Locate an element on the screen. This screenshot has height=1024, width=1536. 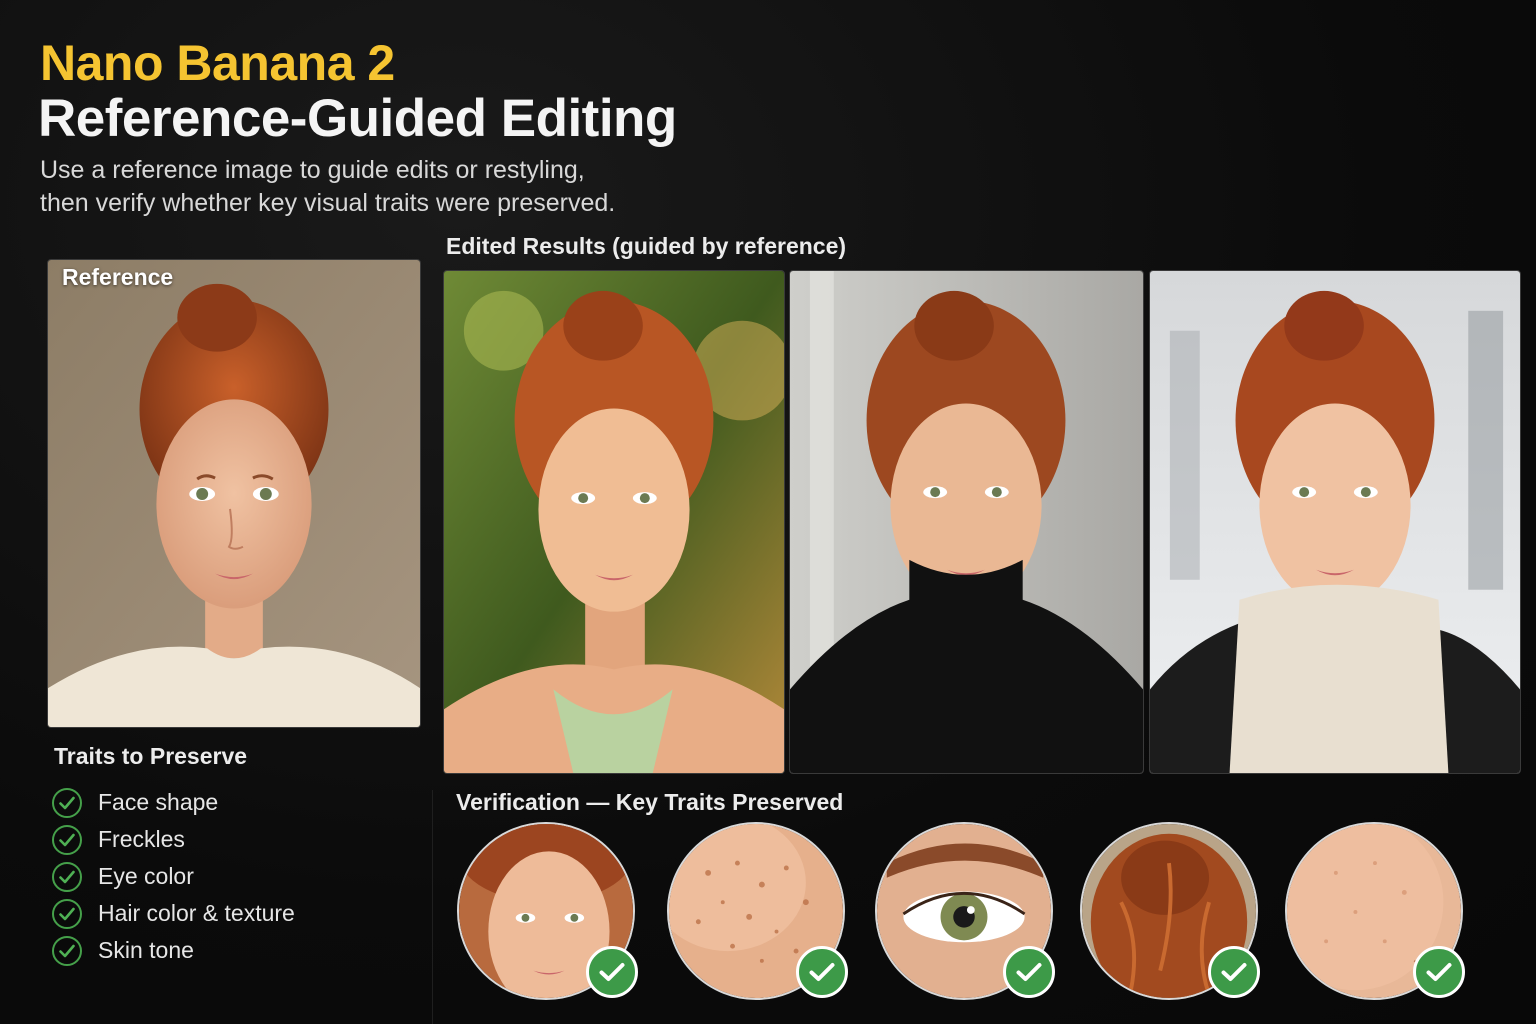
portrait-forest-image is located at coordinates (614, 522).